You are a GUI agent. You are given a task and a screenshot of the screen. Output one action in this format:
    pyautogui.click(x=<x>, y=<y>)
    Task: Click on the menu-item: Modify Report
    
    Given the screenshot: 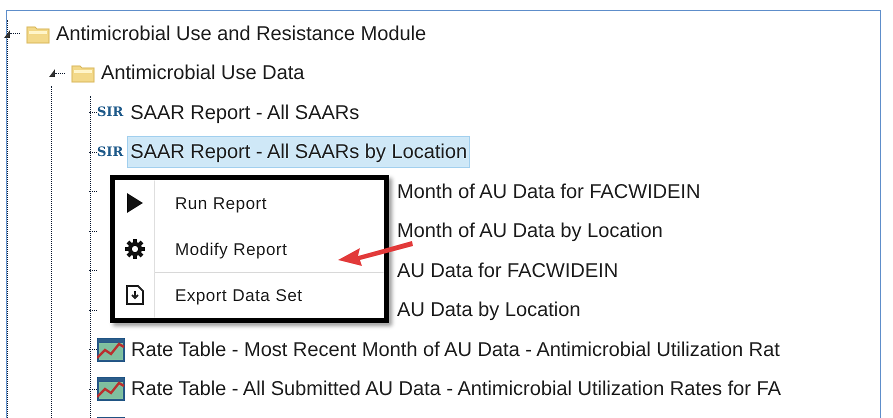 What is the action you would take?
    pyautogui.click(x=269, y=249)
    